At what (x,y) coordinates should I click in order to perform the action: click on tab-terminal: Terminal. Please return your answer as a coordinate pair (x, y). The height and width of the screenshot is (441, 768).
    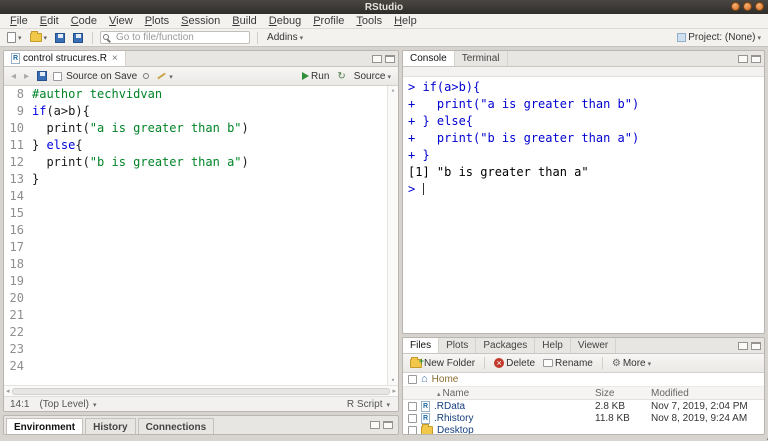
    Looking at the image, I should click on (481, 58).